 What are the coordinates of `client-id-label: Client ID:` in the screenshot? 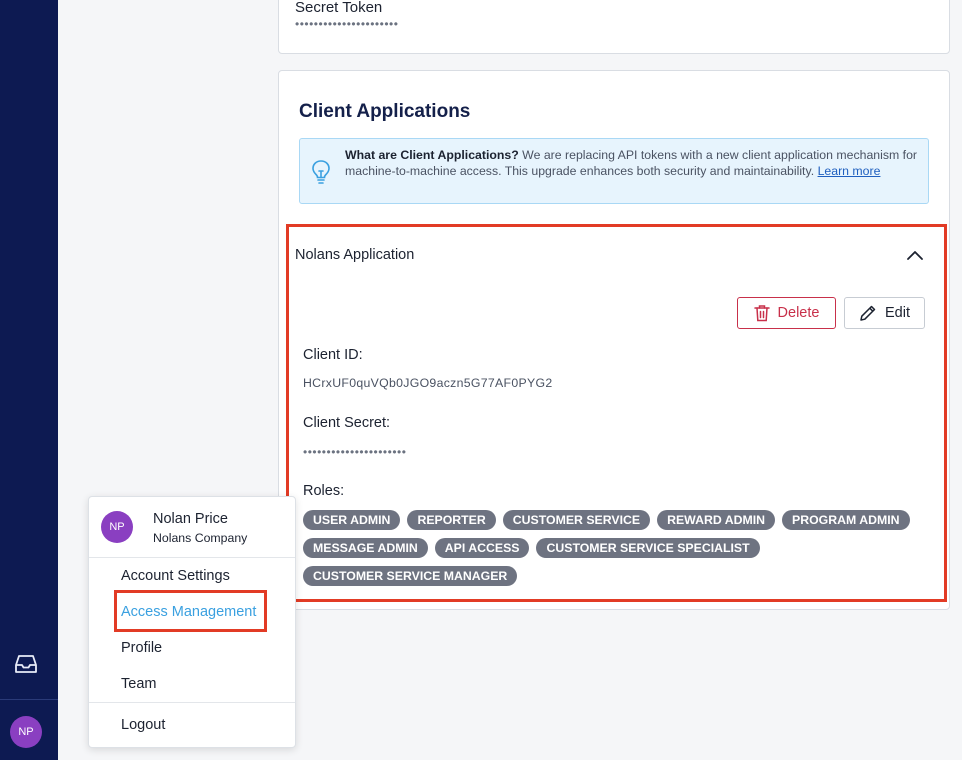 It's located at (333, 355).